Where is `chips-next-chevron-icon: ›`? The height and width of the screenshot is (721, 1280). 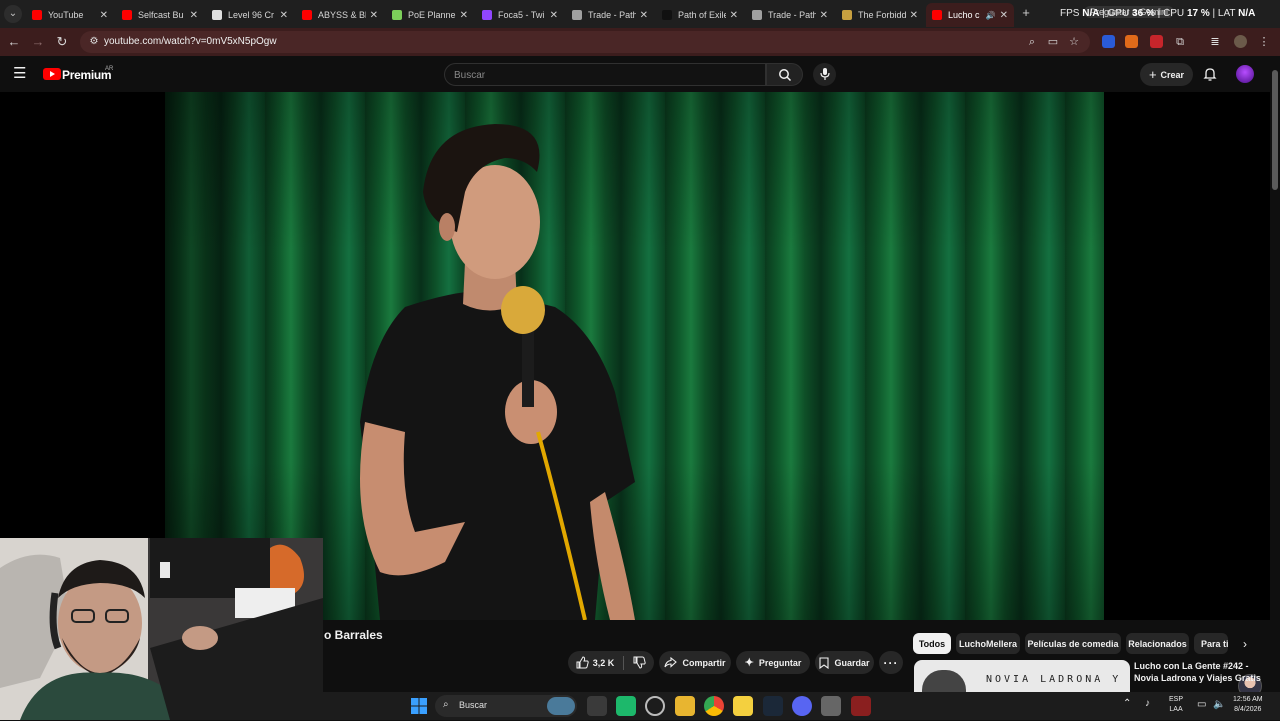 chips-next-chevron-icon: › is located at coordinates (1245, 644).